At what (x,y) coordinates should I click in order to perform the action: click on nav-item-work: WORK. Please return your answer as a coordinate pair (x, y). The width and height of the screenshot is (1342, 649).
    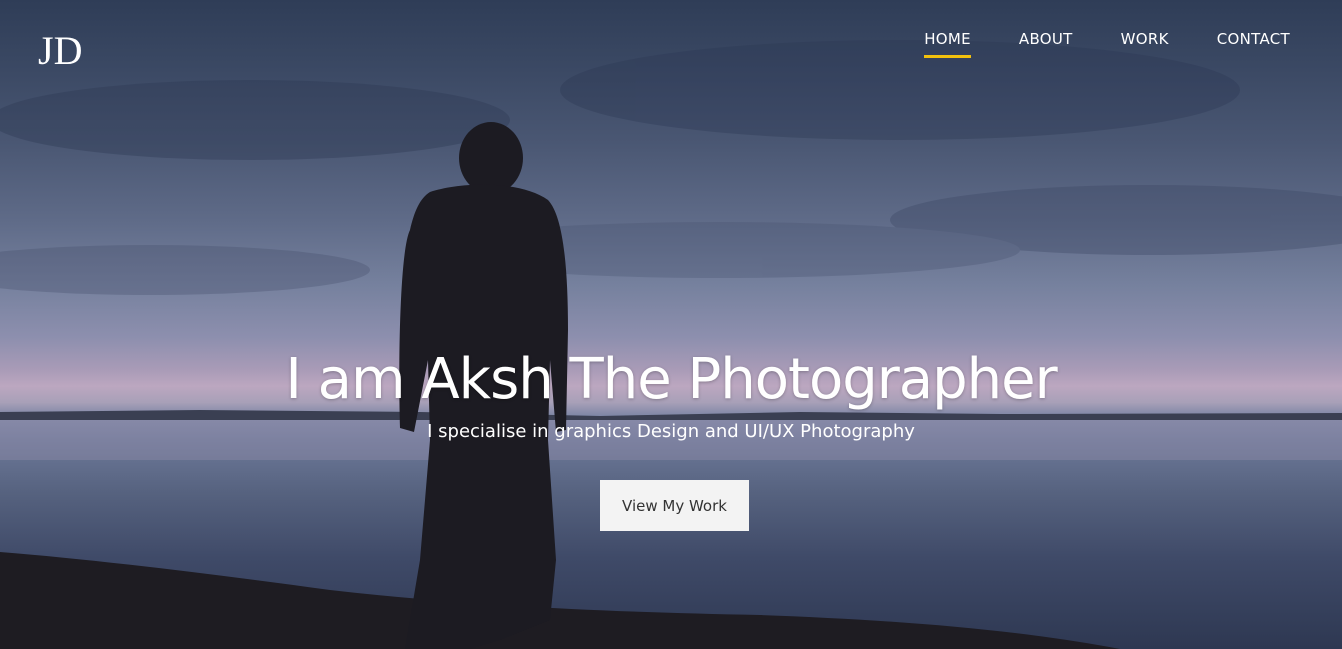
    Looking at the image, I should click on (1145, 44).